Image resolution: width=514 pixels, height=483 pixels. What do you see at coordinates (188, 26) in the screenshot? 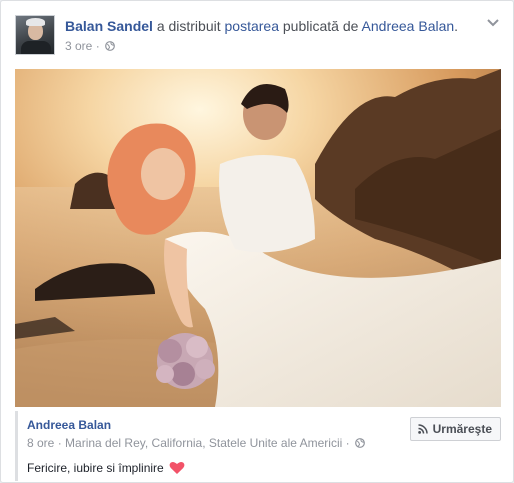
I see `action-text: a distribuit` at bounding box center [188, 26].